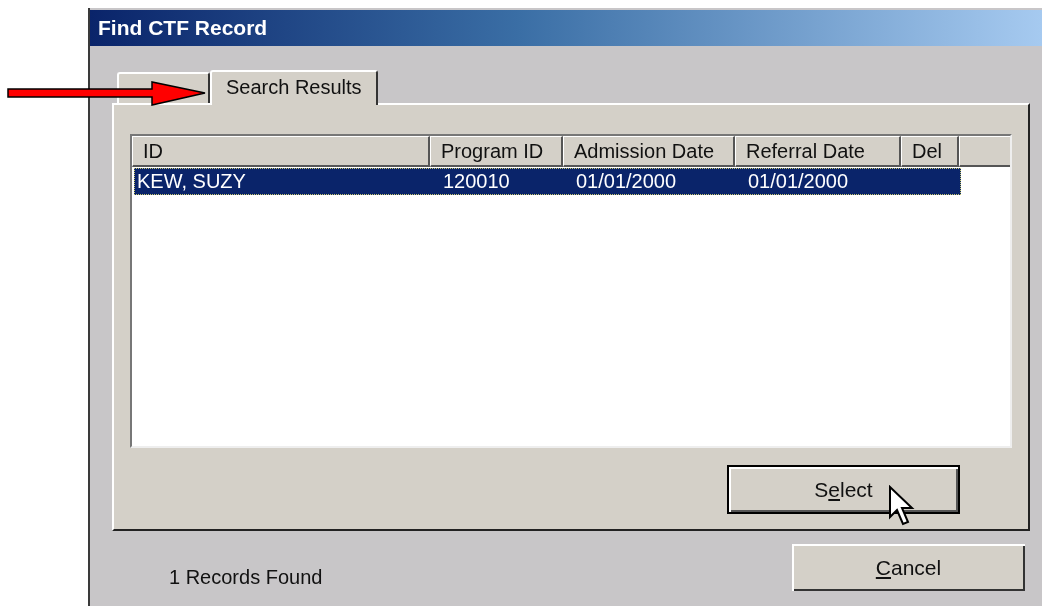 This screenshot has height=606, width=1042. Describe the element at coordinates (476, 181) in the screenshot. I see `table-cell-text: 120010` at that location.